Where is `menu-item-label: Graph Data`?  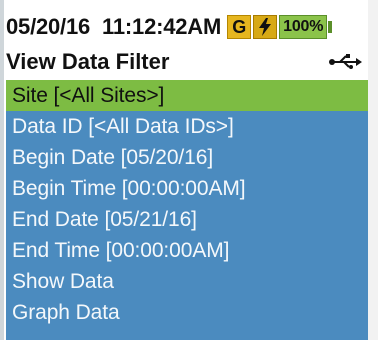
menu-item-label: Graph Data is located at coordinates (66, 312).